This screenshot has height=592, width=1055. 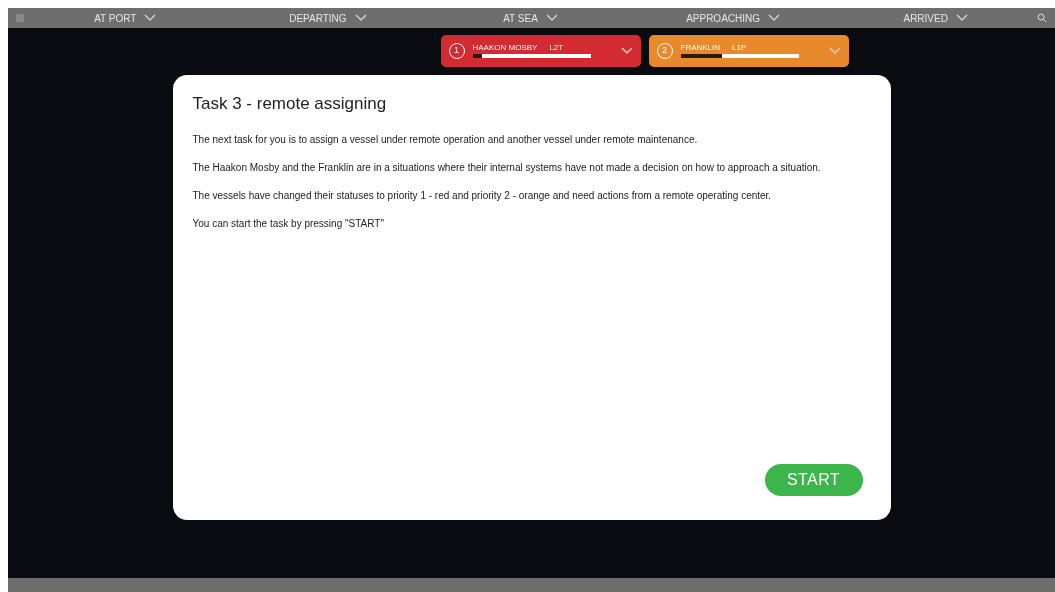 What do you see at coordinates (445, 139) in the screenshot?
I see `dialog-paragraph: The next task for you is to assign a vessel under remote operation and another vessel under remote maintenance.` at bounding box center [445, 139].